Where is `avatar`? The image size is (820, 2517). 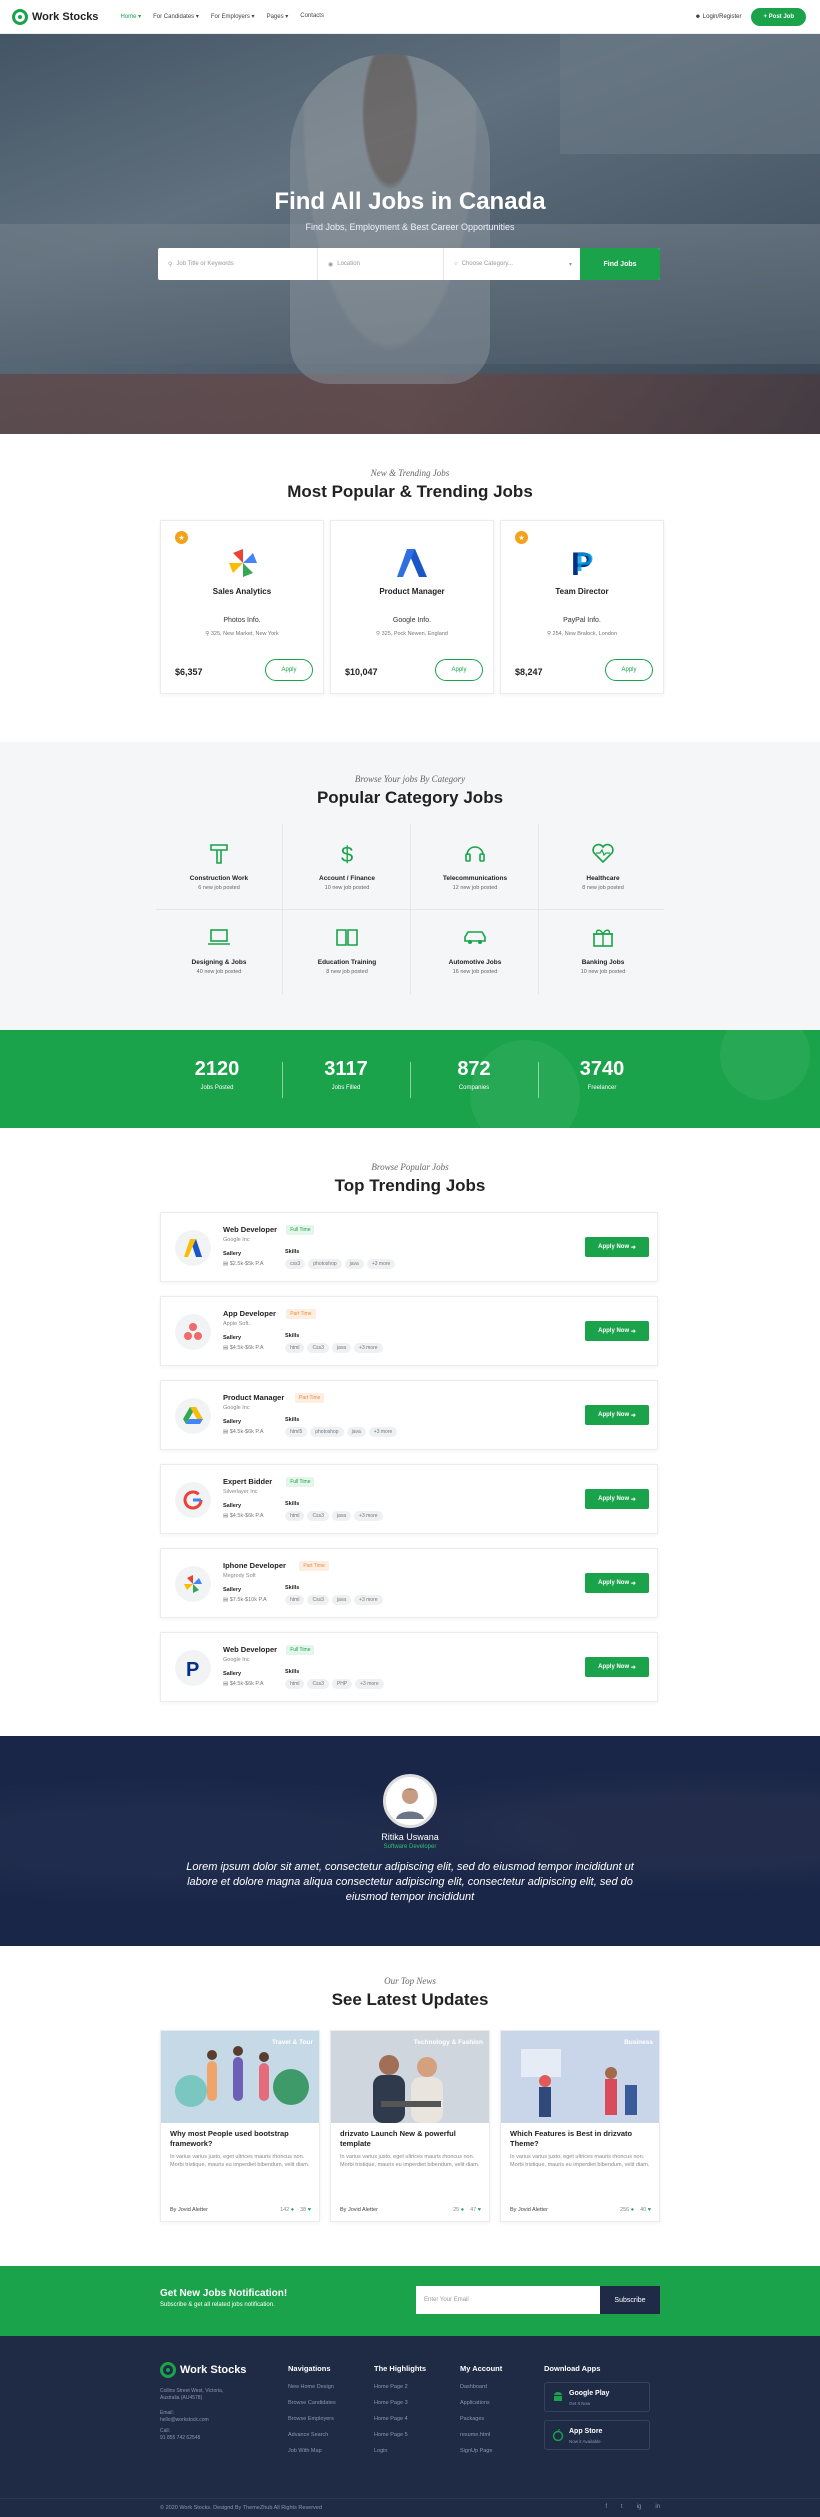
avatar is located at coordinates (410, 1801).